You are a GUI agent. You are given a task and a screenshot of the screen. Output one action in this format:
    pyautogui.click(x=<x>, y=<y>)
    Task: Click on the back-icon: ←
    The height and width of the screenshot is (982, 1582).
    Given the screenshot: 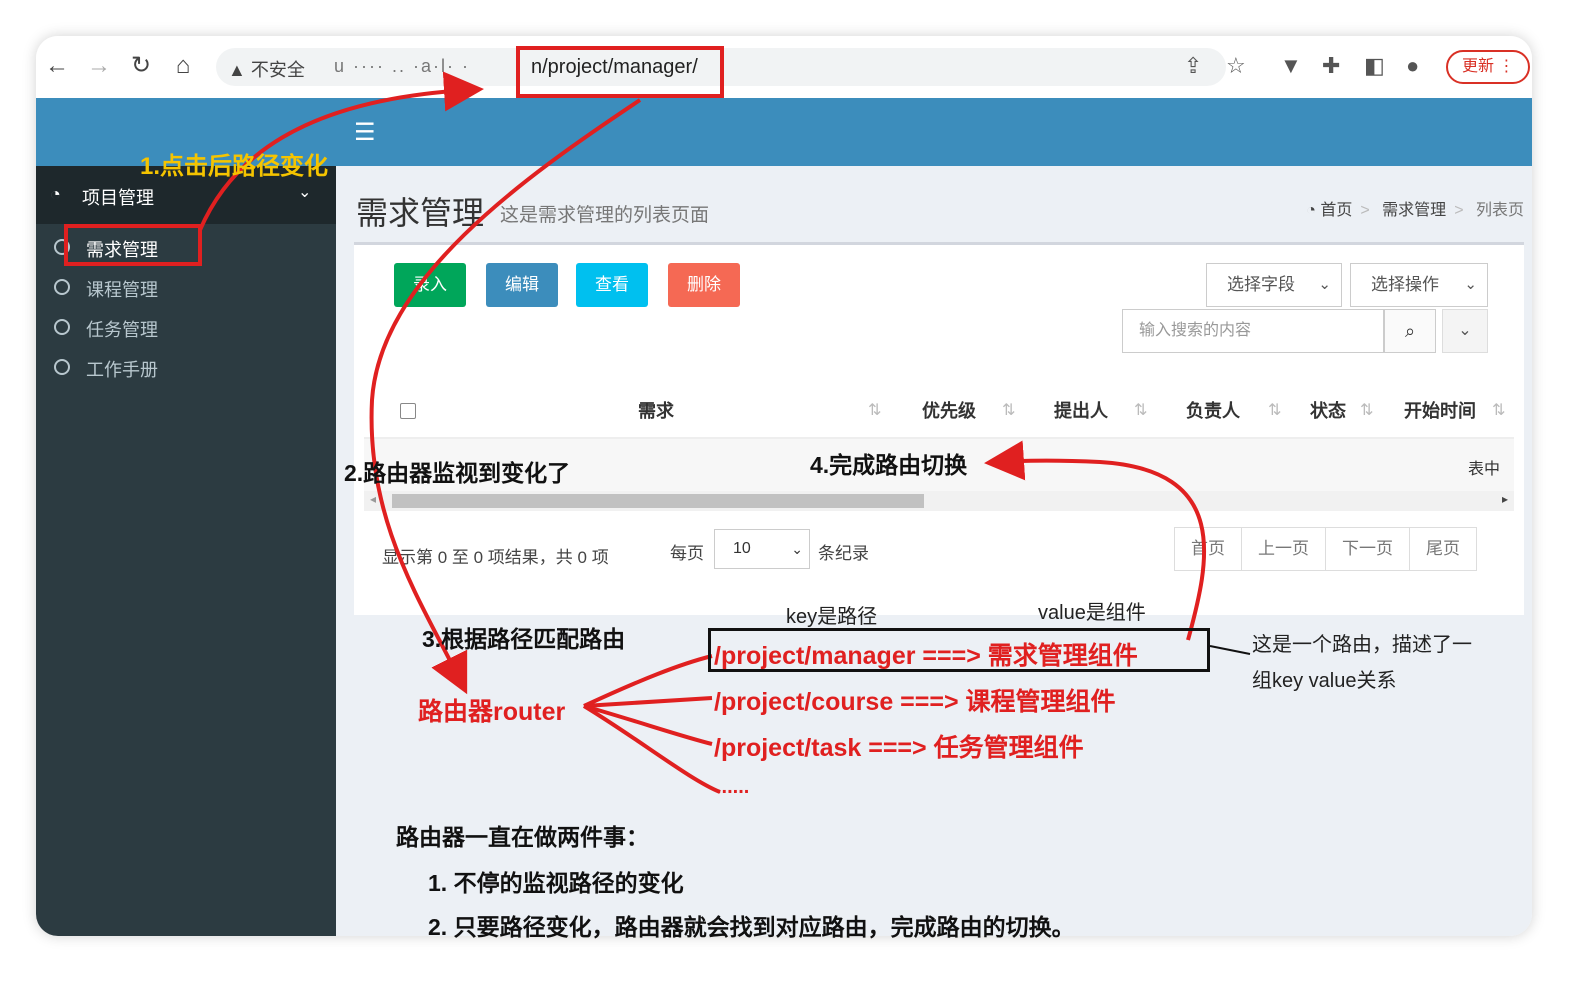 What is the action you would take?
    pyautogui.click(x=57, y=66)
    